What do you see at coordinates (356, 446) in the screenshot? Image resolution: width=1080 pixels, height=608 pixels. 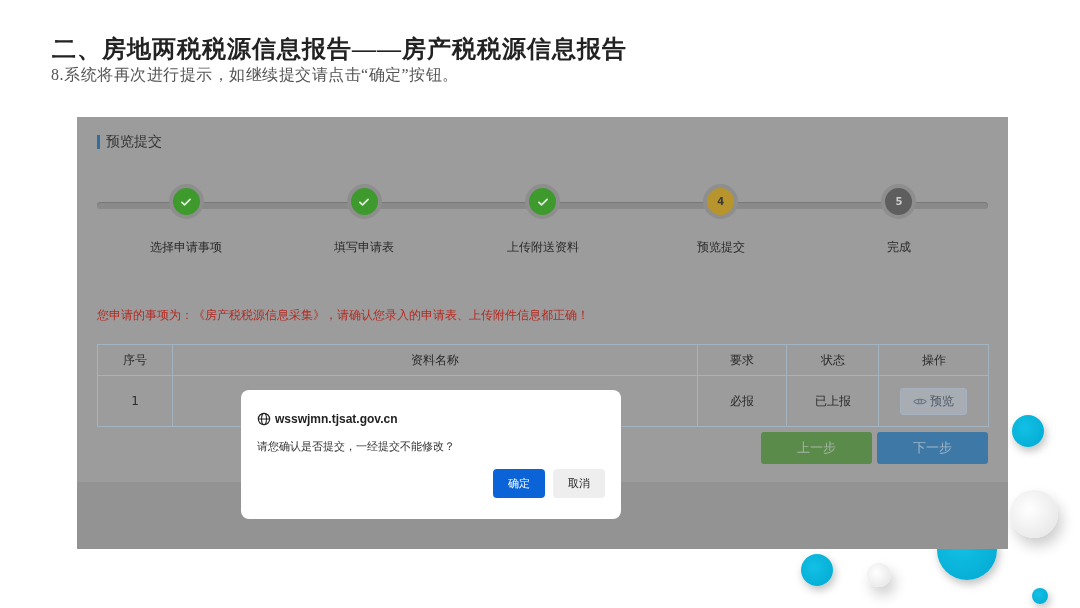 I see `dialog-message: 请您确认是否提交，一经提交不能修改？` at bounding box center [356, 446].